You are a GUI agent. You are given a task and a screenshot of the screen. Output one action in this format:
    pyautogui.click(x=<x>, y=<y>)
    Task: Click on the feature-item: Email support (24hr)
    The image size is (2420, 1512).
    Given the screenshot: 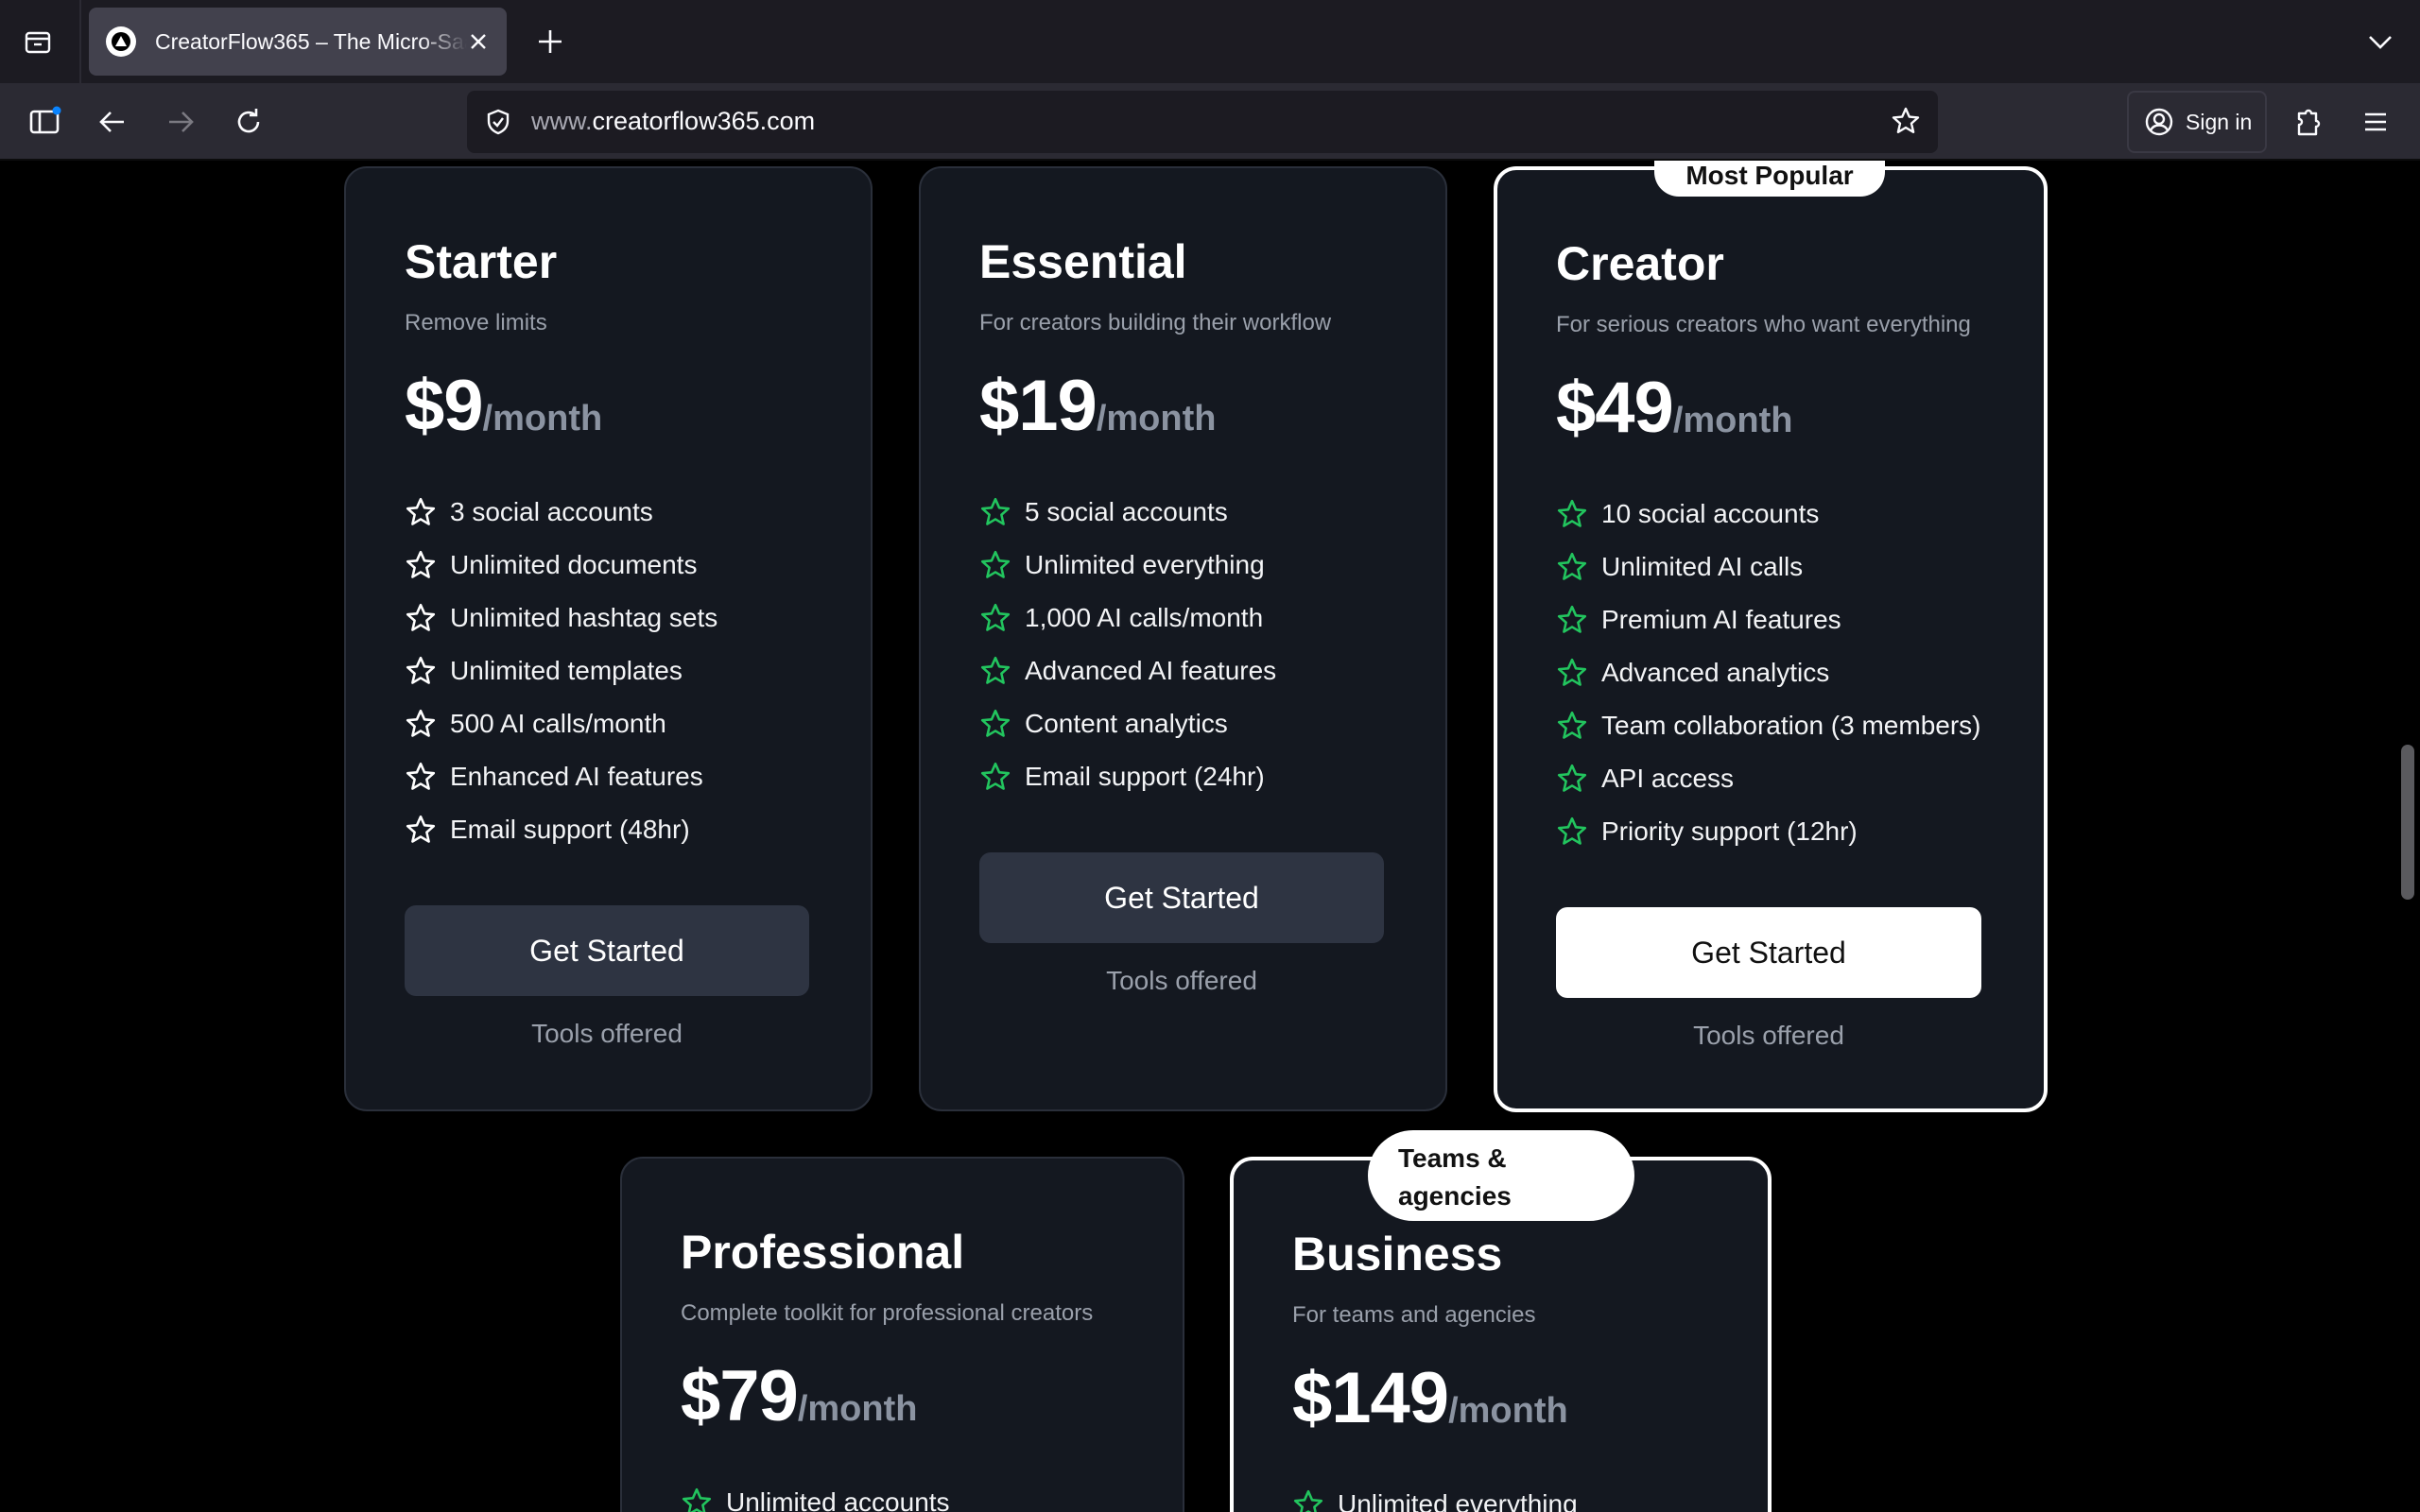 What is the action you would take?
    pyautogui.click(x=1127, y=776)
    